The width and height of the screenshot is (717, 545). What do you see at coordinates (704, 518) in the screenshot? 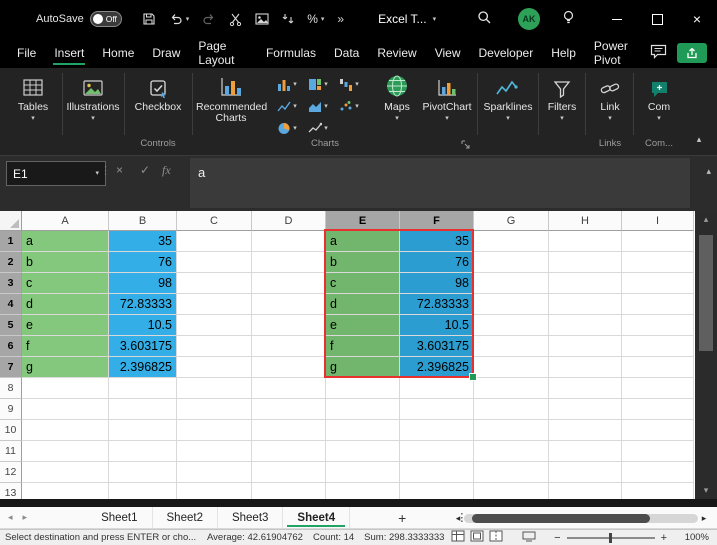
I see `hscroll-right-icon: ▸` at bounding box center [704, 518].